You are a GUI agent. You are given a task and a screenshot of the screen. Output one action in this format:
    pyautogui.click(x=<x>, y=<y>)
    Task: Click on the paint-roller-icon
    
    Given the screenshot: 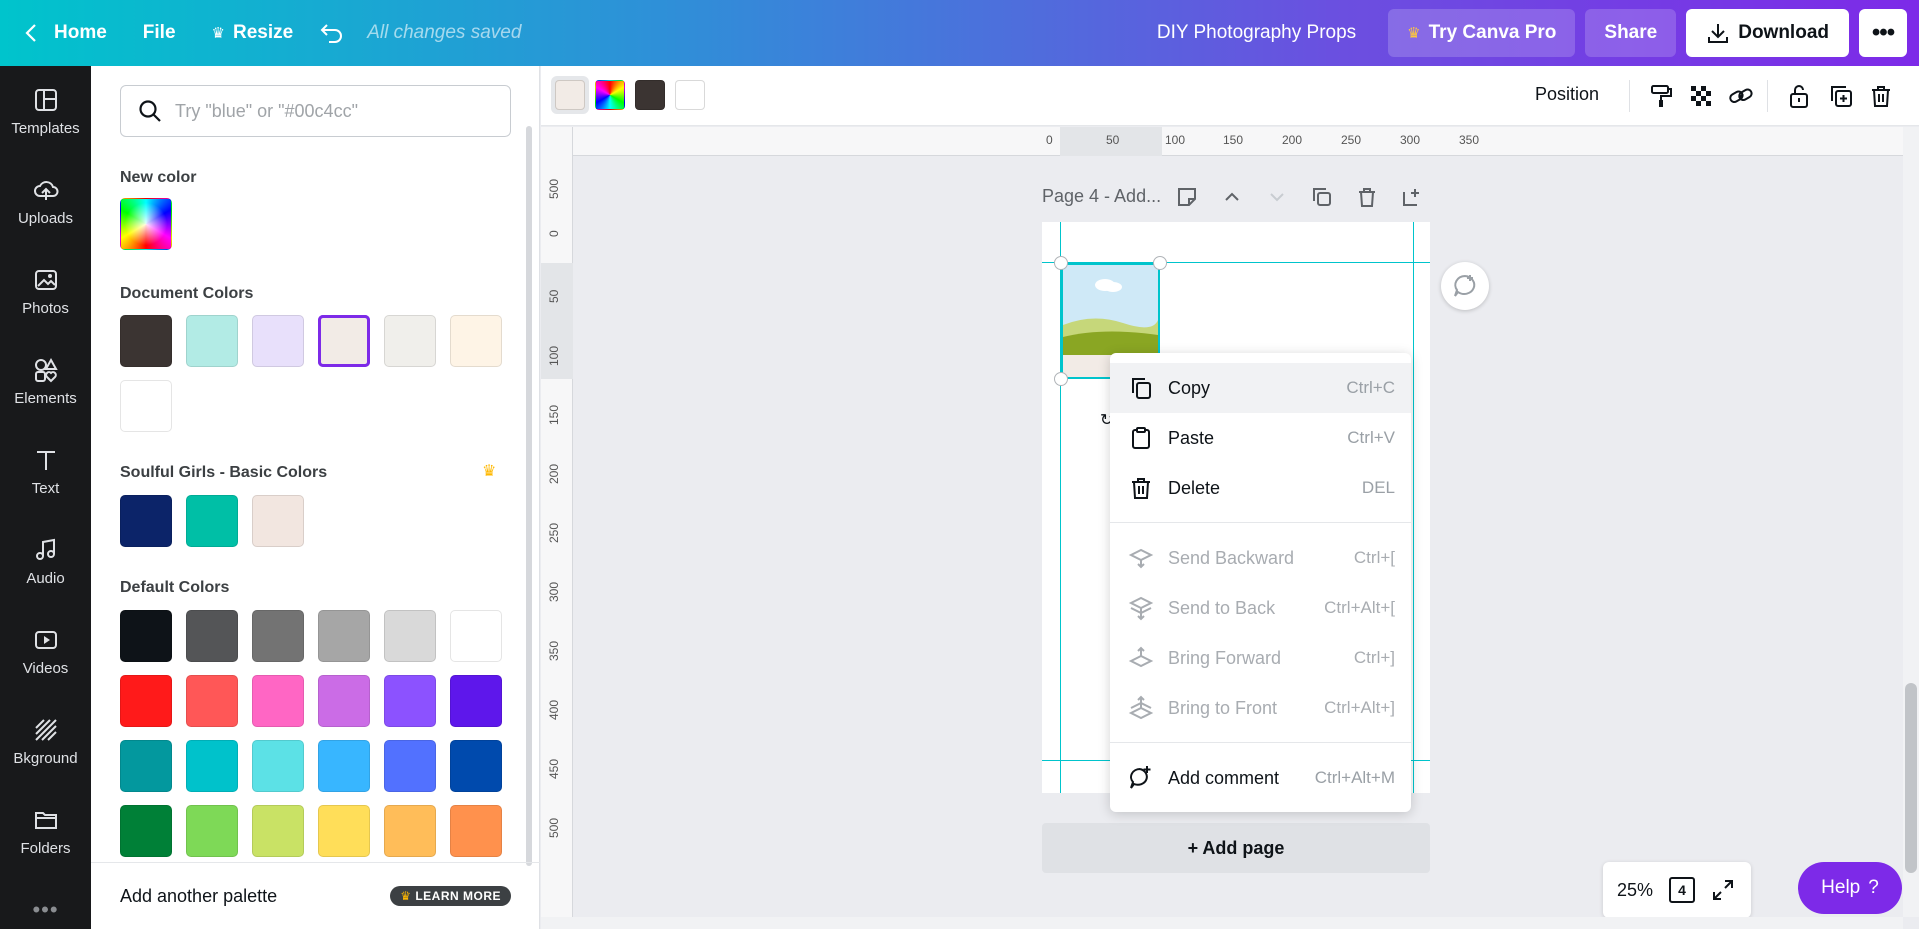 What is the action you would take?
    pyautogui.click(x=1661, y=96)
    